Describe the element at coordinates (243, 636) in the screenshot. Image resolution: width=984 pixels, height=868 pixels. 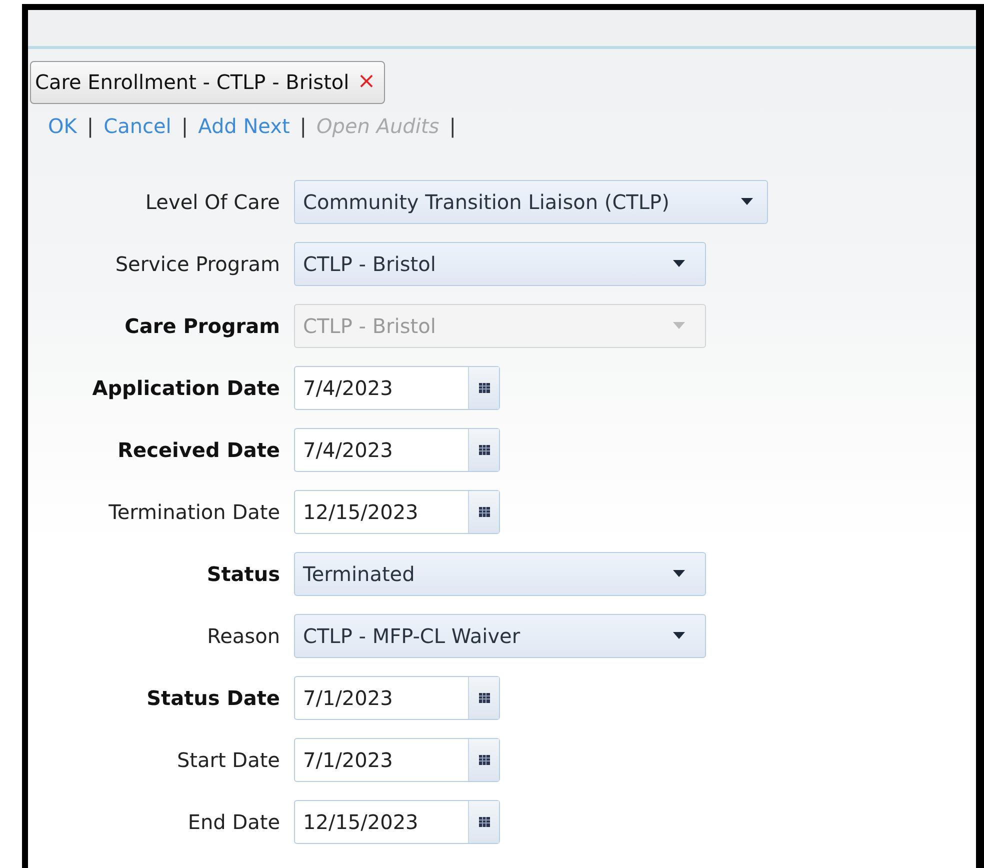
I see `field-label: Reason` at that location.